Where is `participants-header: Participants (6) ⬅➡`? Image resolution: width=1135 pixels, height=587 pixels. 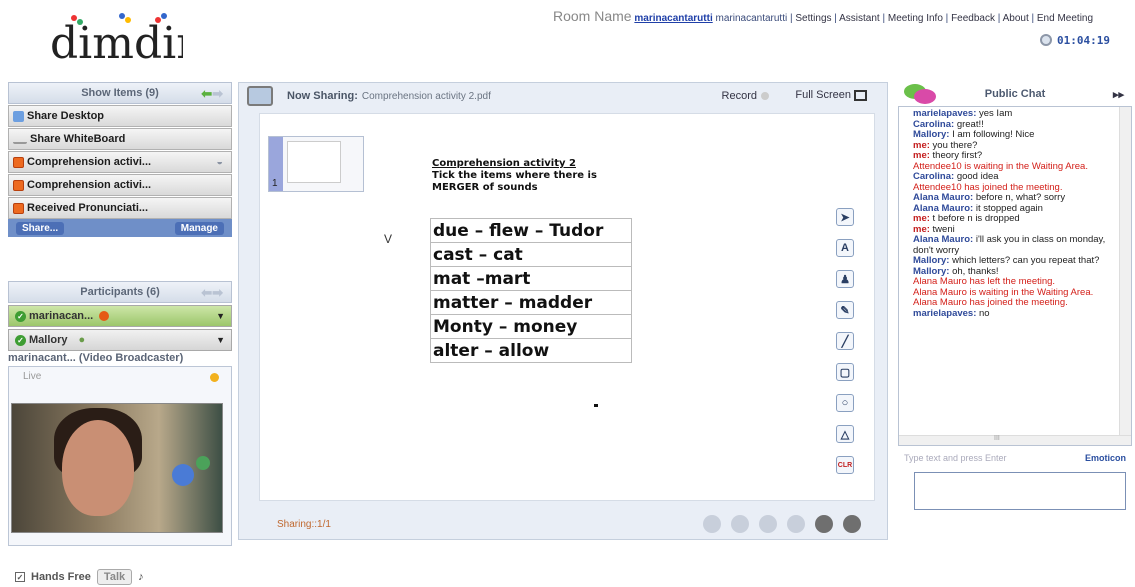 participants-header: Participants (6) ⬅➡ is located at coordinates (120, 292).